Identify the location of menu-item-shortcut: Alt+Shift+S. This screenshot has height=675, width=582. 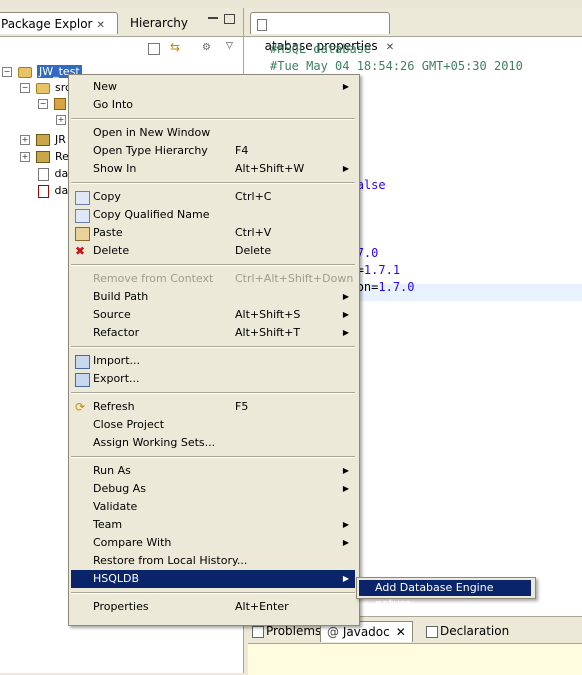
(268, 314).